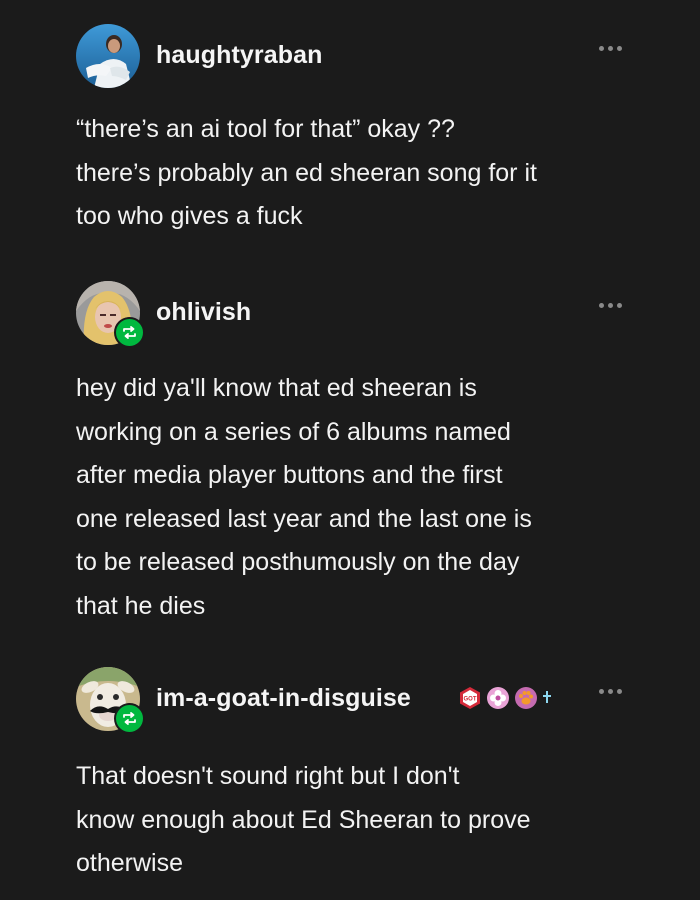  I want to click on red-hex-badge: GOT, so click(470, 700).